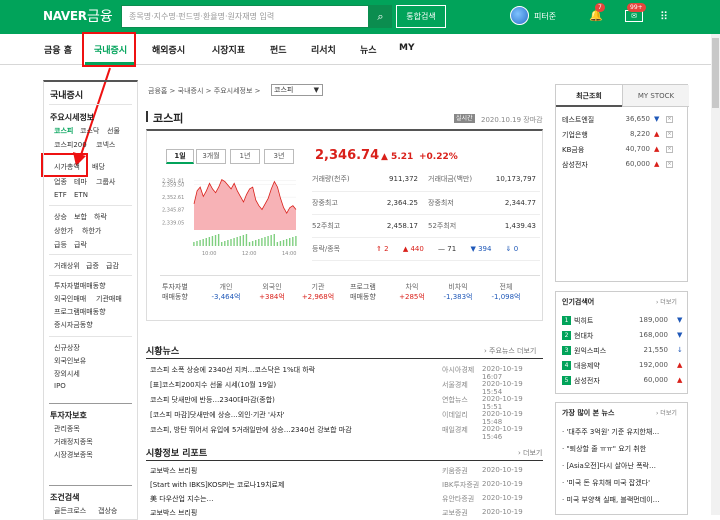  Describe the element at coordinates (406, 48) in the screenshot. I see `nav-my: MY` at that location.